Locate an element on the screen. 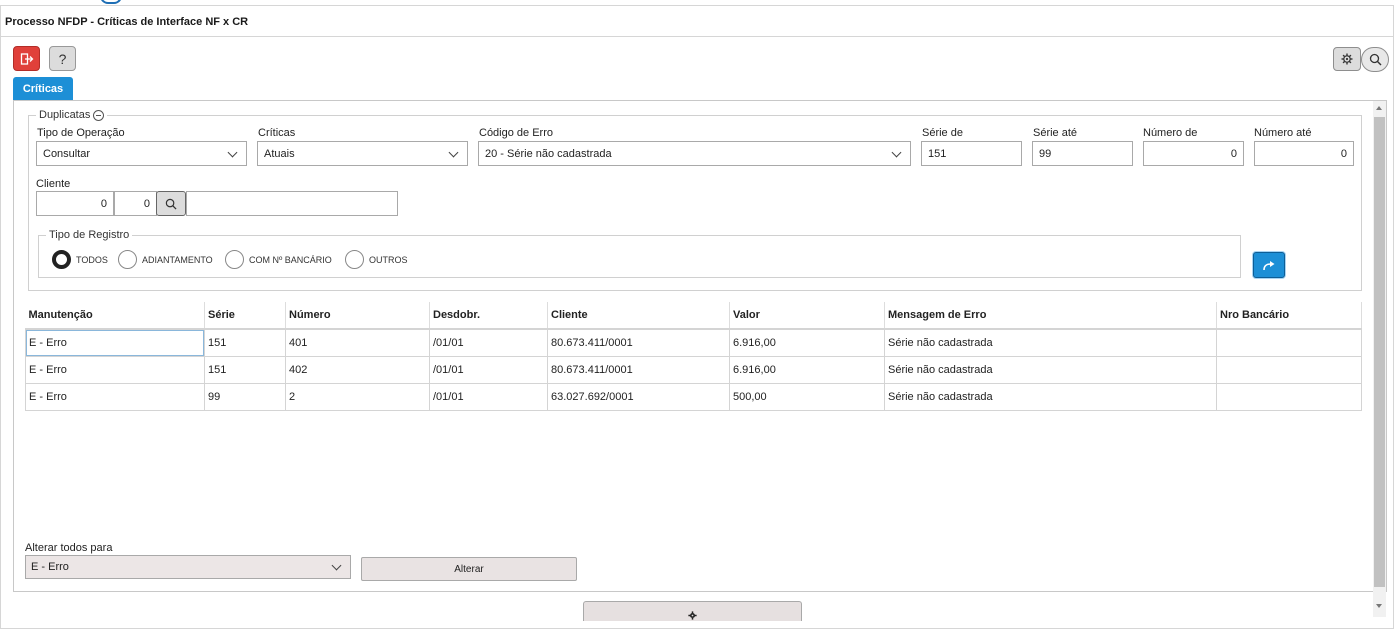  cell-numero: 401 is located at coordinates (357, 342).